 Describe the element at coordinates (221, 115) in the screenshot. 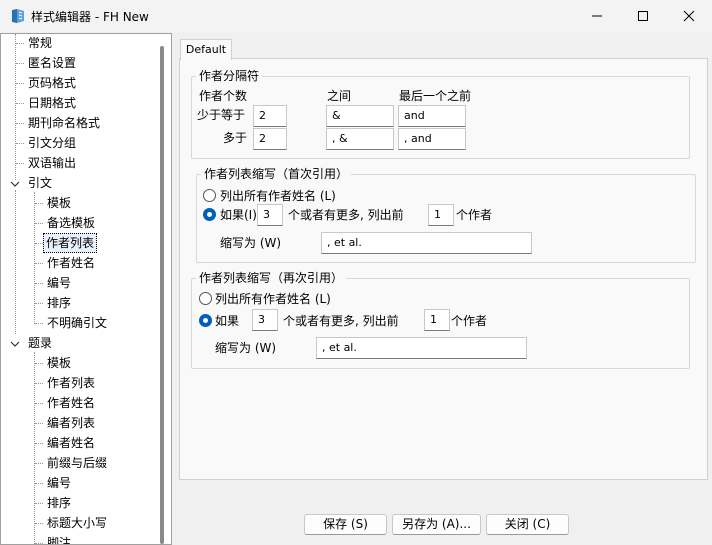

I see `row1-label: 少于等于` at that location.